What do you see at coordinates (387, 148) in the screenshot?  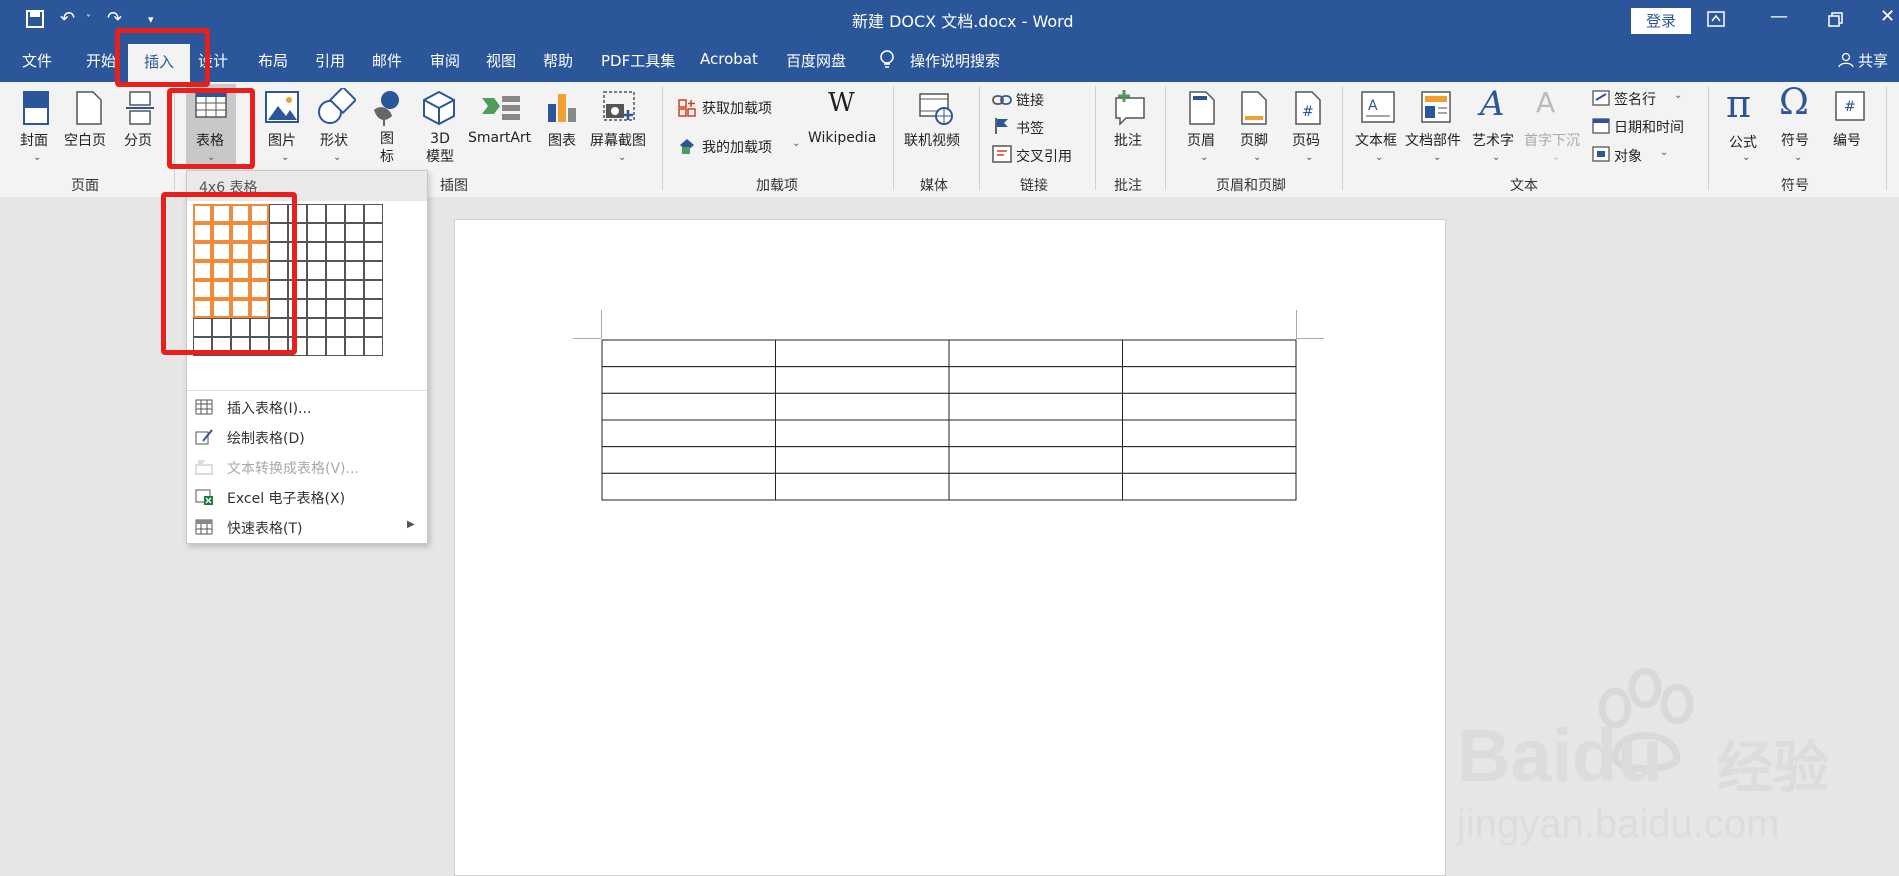 I see `icons-button: 图标` at bounding box center [387, 148].